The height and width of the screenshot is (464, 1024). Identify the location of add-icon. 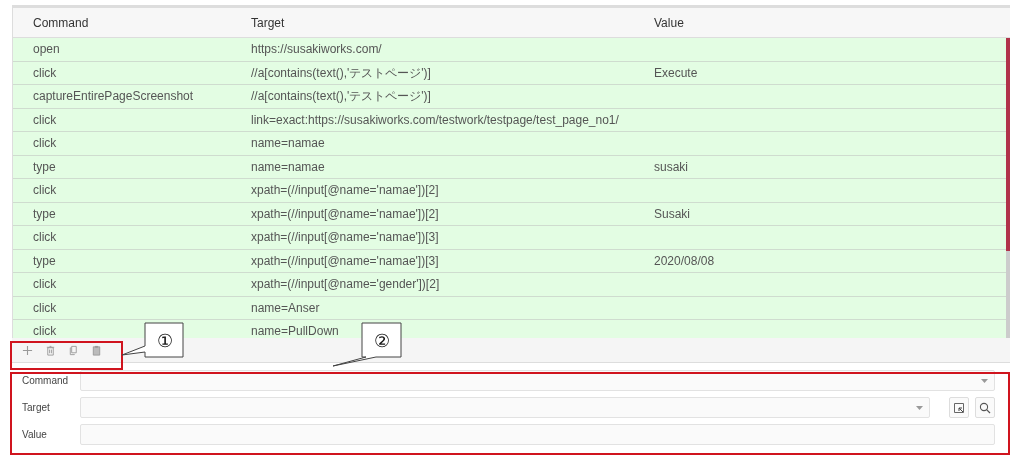
(27, 350).